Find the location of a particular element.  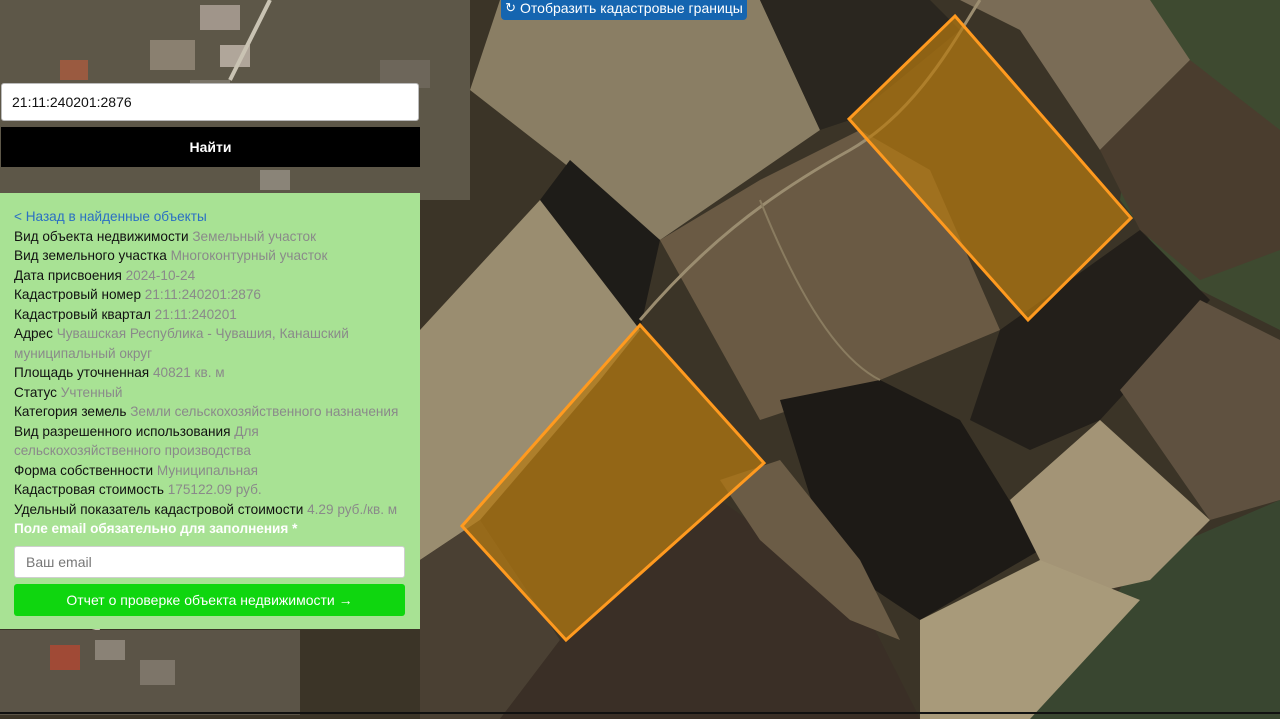

show-cadastral-borders-button: ↻ Отобразить кадастровые границы is located at coordinates (624, 10).